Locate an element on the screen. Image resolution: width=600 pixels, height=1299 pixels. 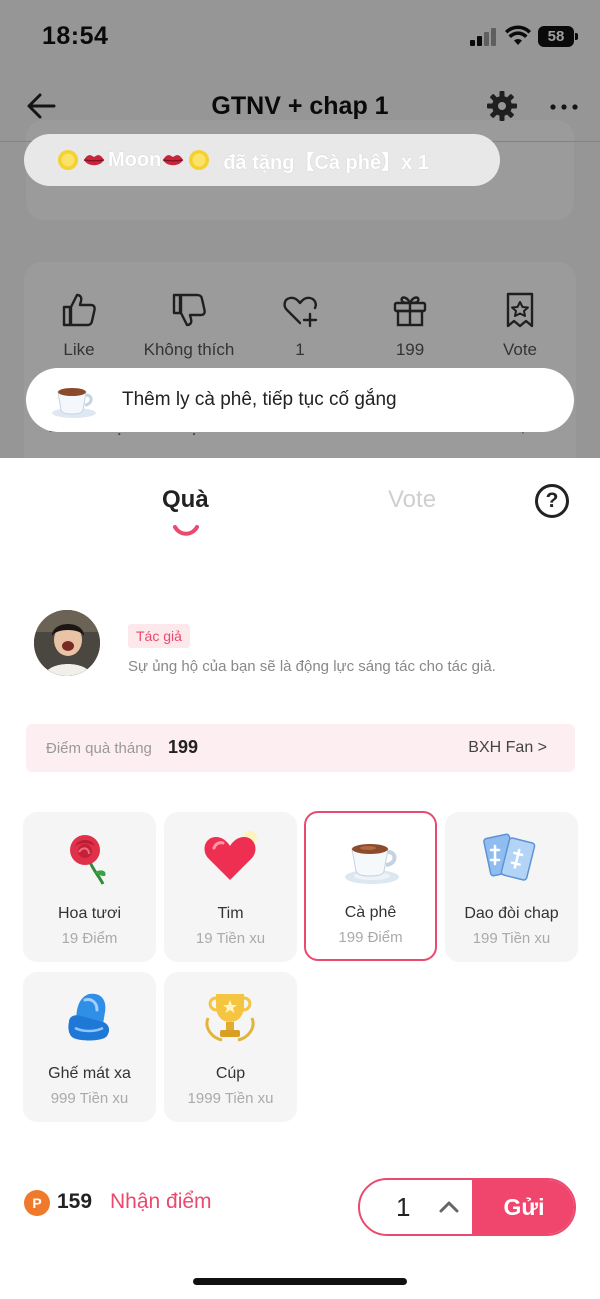
coffee-thanks-toast: Thêm ly cà phê, tiếp tục cố gắng is located at coordinates (300, 400).